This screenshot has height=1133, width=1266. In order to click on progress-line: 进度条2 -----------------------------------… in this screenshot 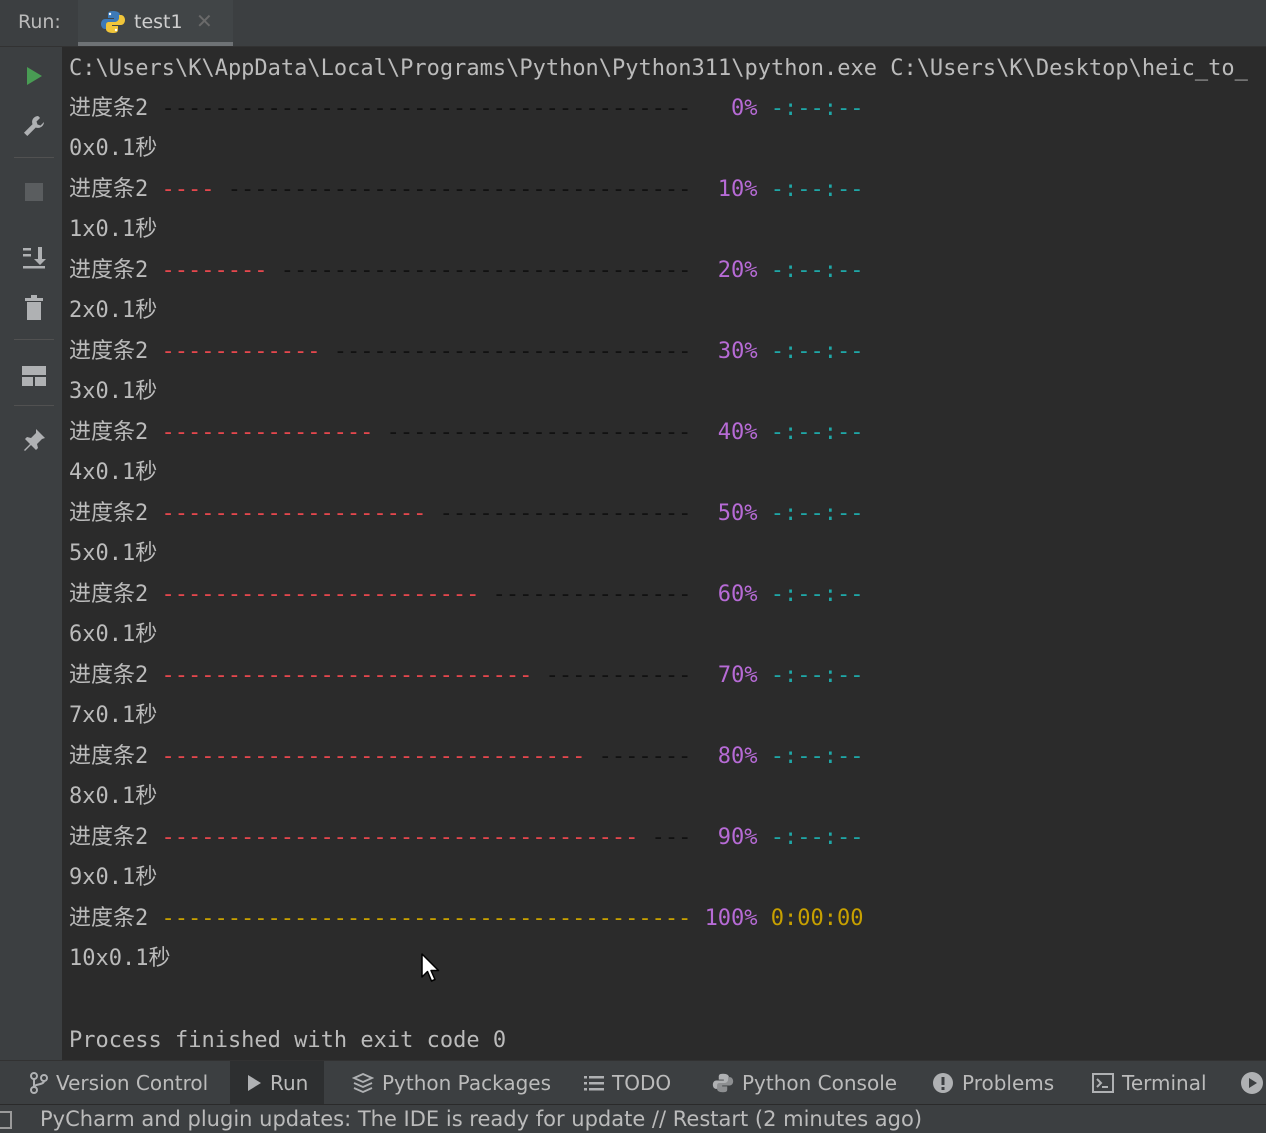, I will do `click(466, 919)`.